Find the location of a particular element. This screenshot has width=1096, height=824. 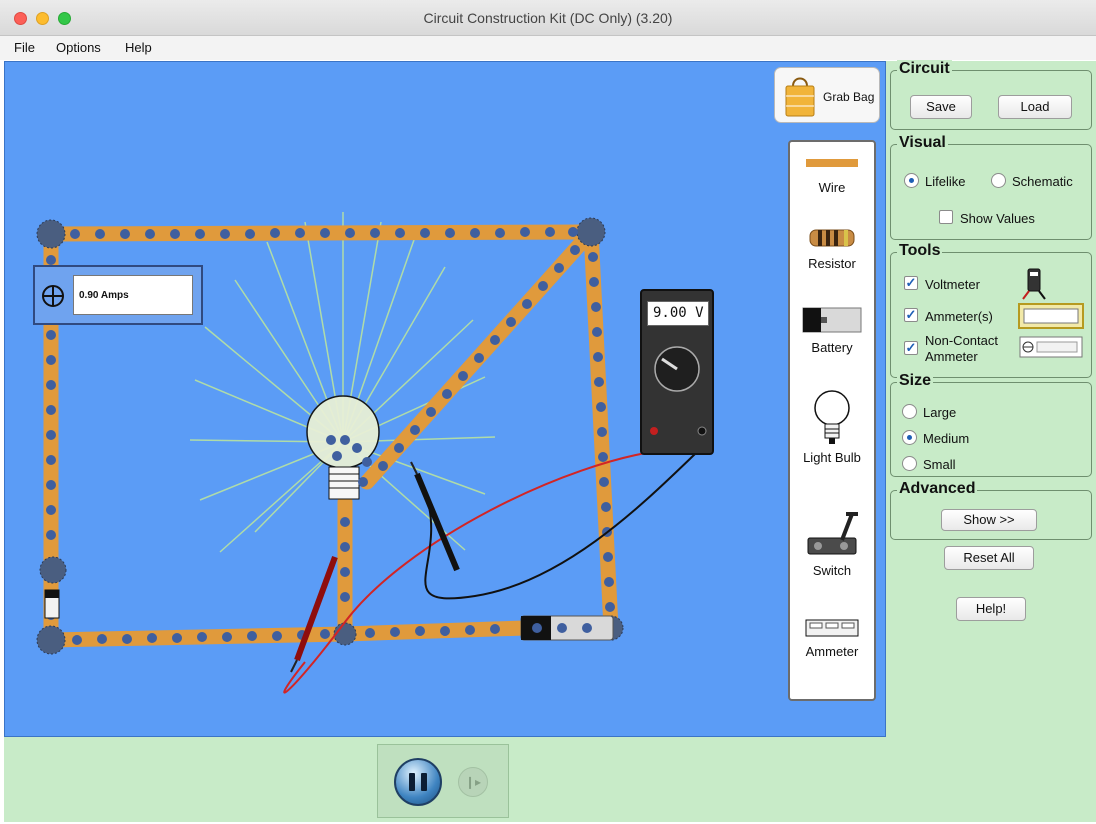

crosshair-icon is located at coordinates (53, 296).